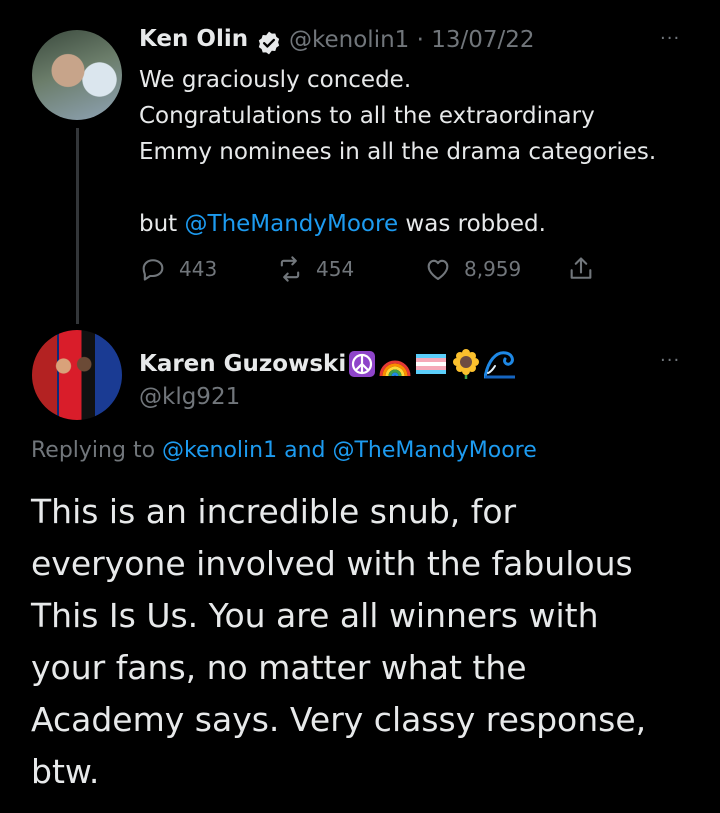  Describe the element at coordinates (438, 269) in the screenshot. I see `heart-icon` at that location.